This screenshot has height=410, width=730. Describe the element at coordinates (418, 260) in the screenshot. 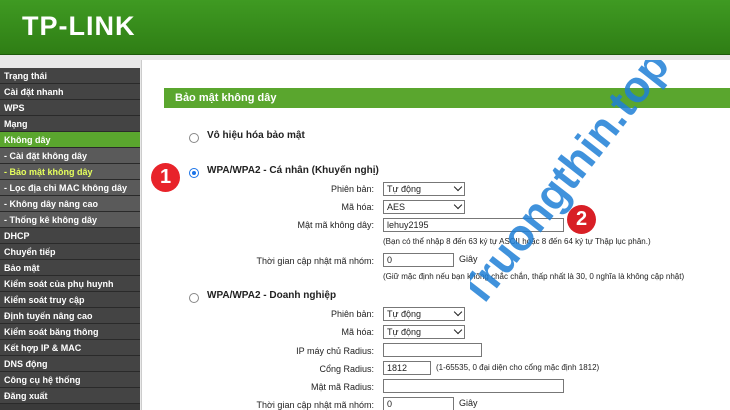

I see `personal-group-key-input: 0` at that location.